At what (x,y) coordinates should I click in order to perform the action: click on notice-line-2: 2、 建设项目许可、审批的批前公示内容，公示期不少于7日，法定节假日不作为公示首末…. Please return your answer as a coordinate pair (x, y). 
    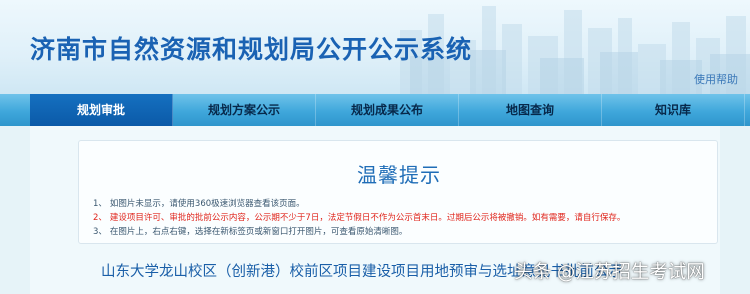
    Looking at the image, I should click on (403, 218).